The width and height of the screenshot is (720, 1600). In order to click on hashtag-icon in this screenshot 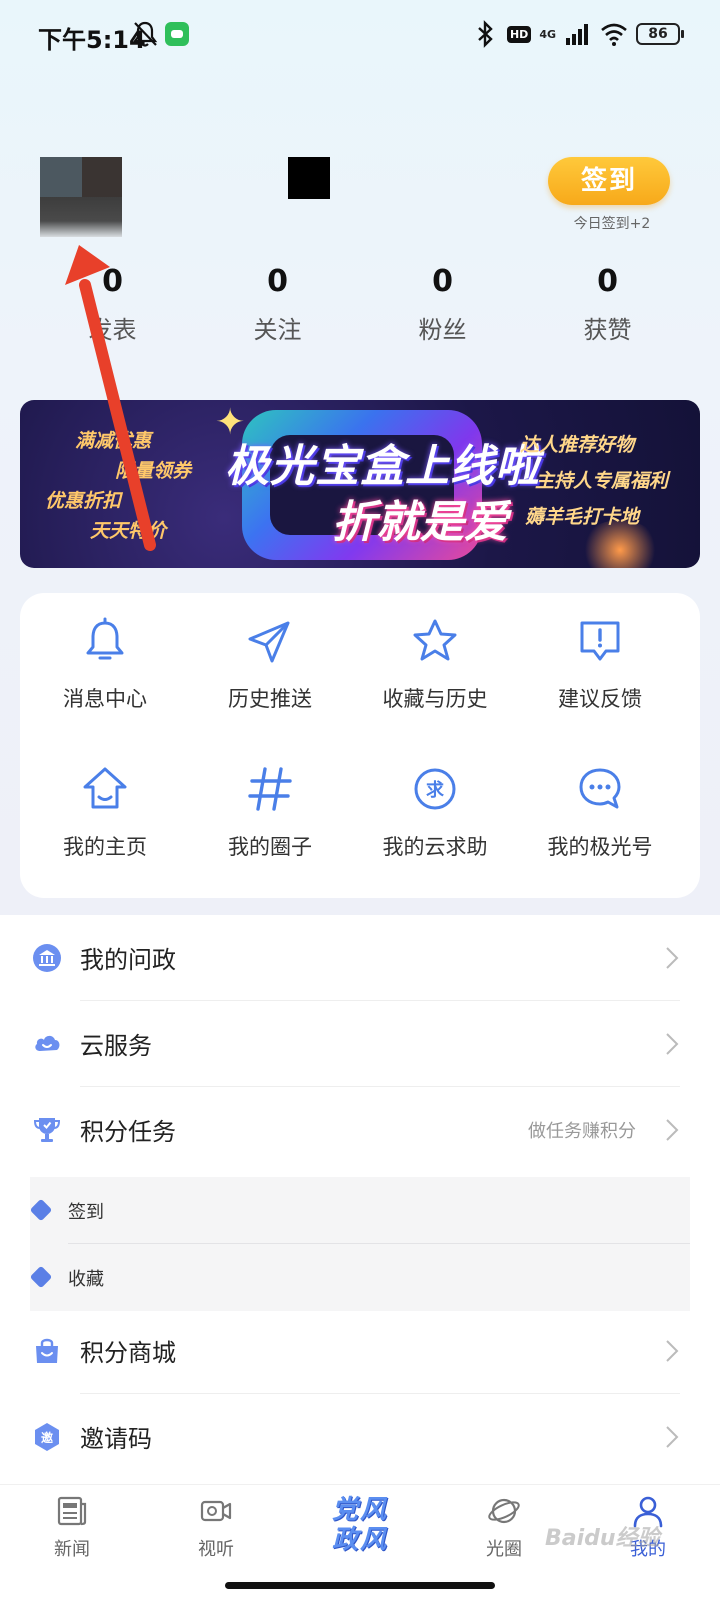, I will do `click(270, 789)`.